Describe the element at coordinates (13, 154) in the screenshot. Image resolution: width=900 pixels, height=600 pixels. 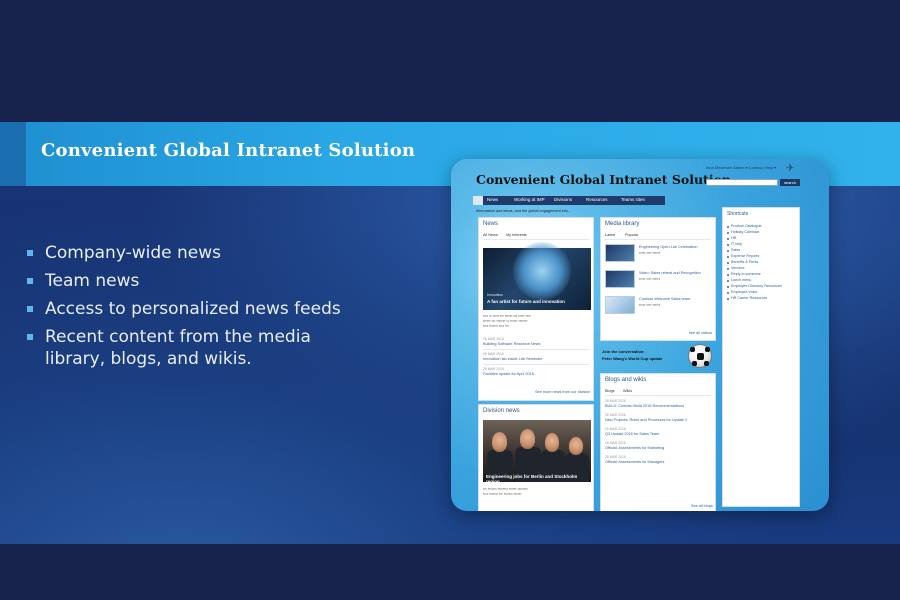
I see `title-band-accent` at that location.